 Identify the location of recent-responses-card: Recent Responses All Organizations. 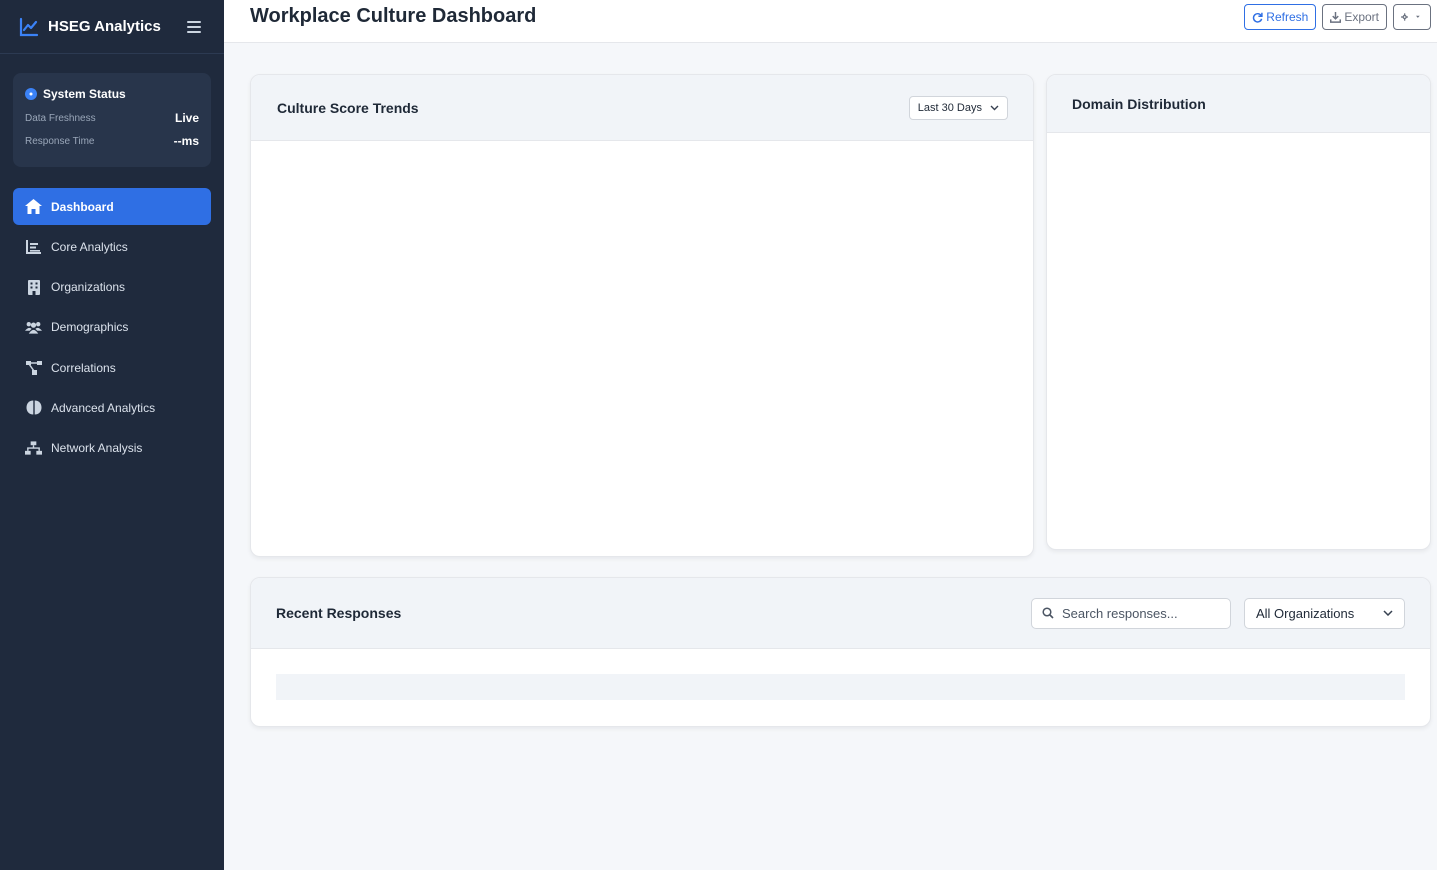
(840, 652).